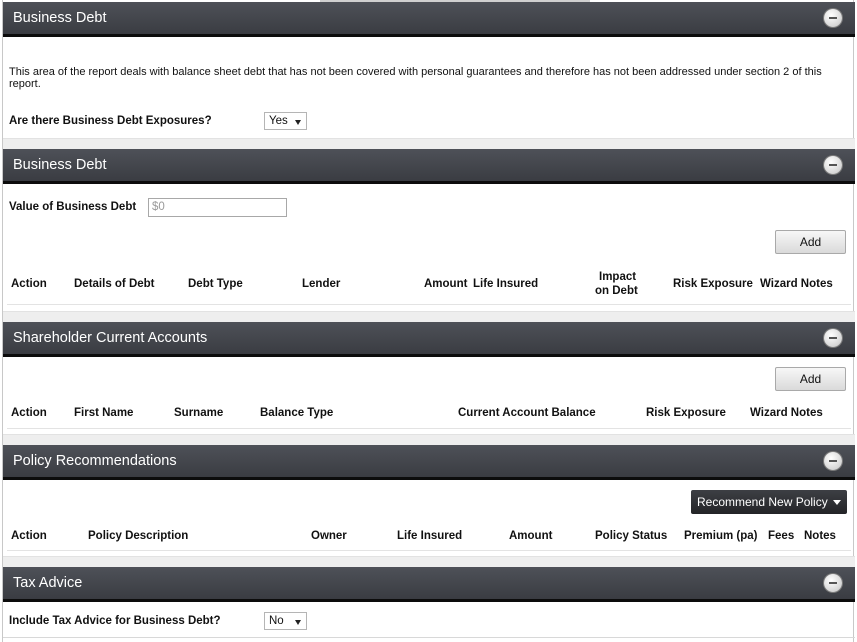 This screenshot has width=857, height=642. What do you see at coordinates (618, 277) in the screenshot?
I see `column-header: Impact` at bounding box center [618, 277].